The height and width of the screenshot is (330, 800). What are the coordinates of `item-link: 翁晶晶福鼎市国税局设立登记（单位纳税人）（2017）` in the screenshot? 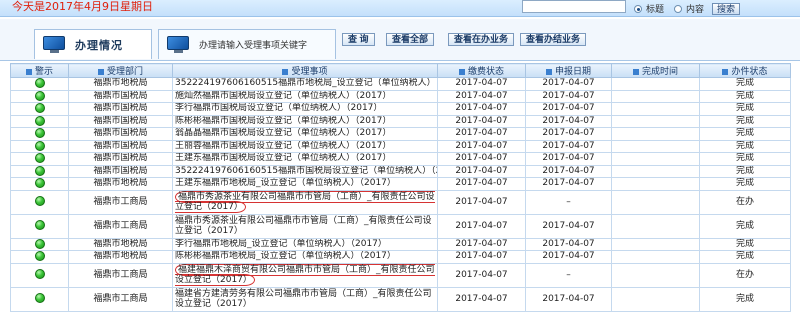 It's located at (283, 133).